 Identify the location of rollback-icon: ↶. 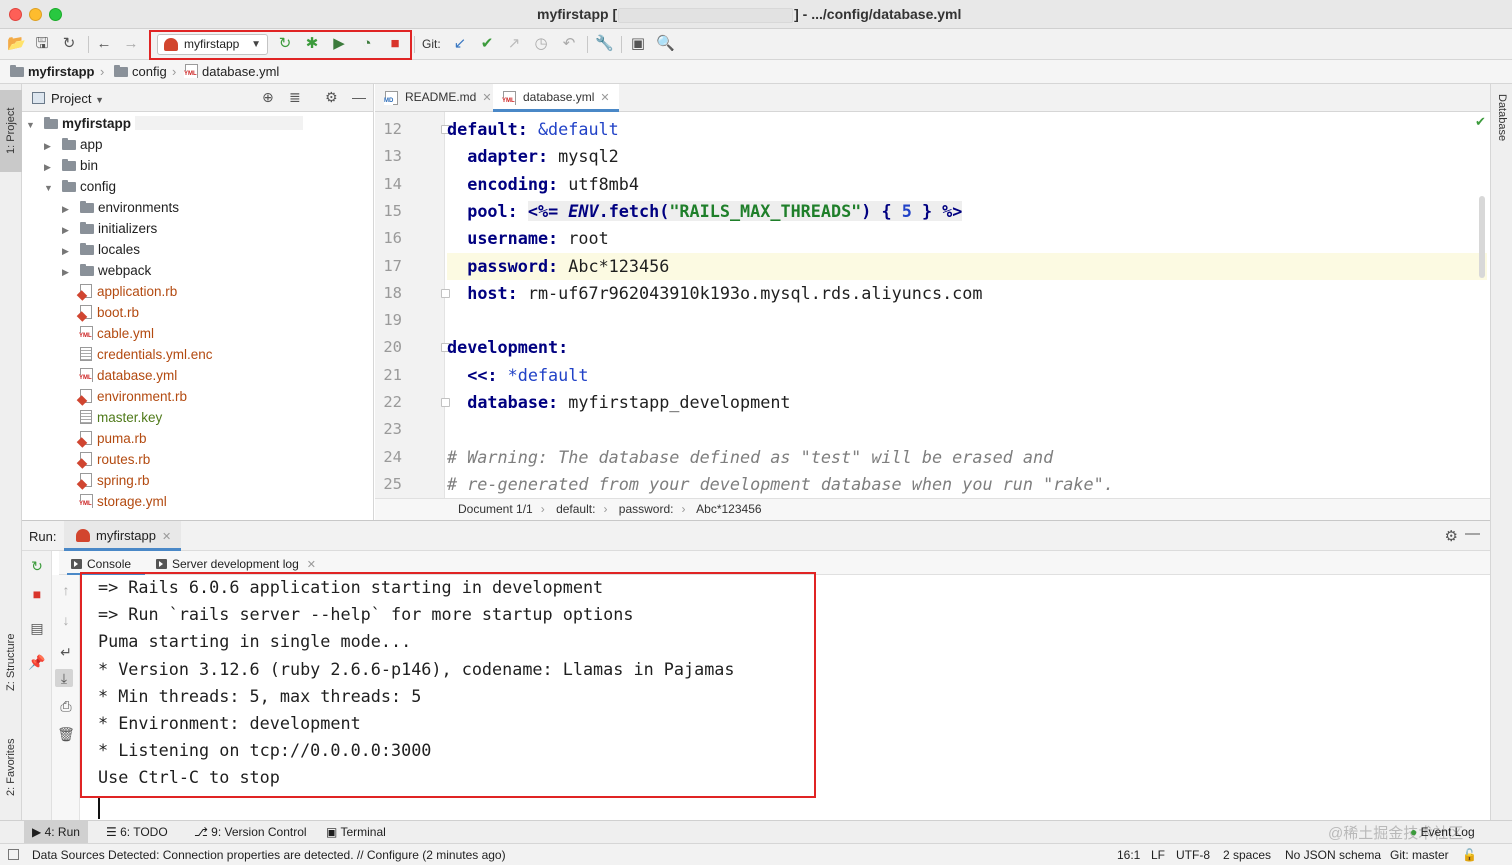
(569, 44).